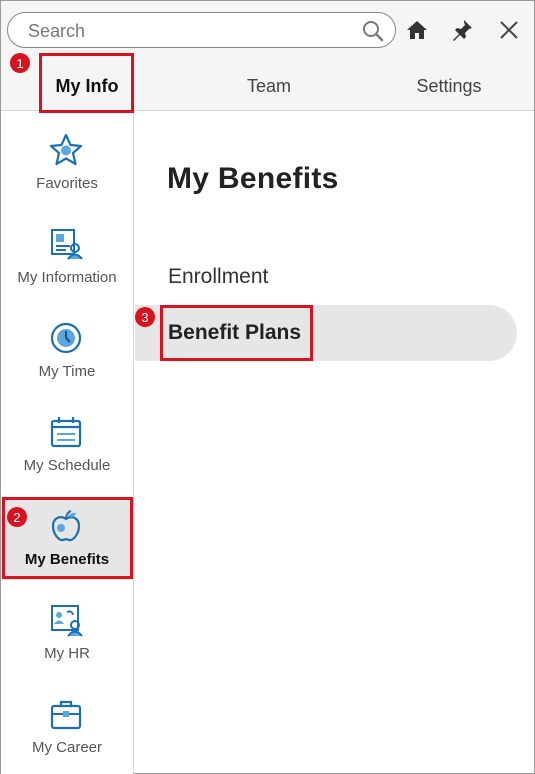 This screenshot has width=535, height=774. Describe the element at coordinates (417, 30) in the screenshot. I see `home-icon` at that location.